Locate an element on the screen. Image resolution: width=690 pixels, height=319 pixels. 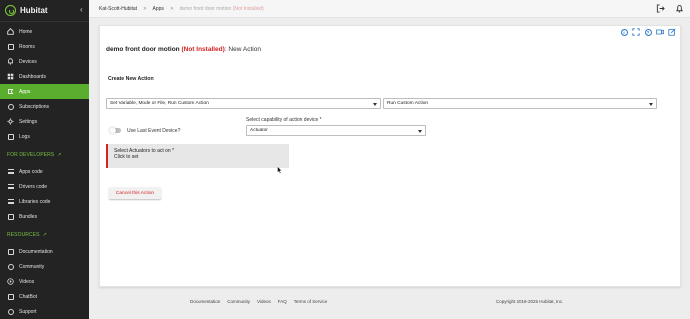
devices-icon is located at coordinates (10, 61).